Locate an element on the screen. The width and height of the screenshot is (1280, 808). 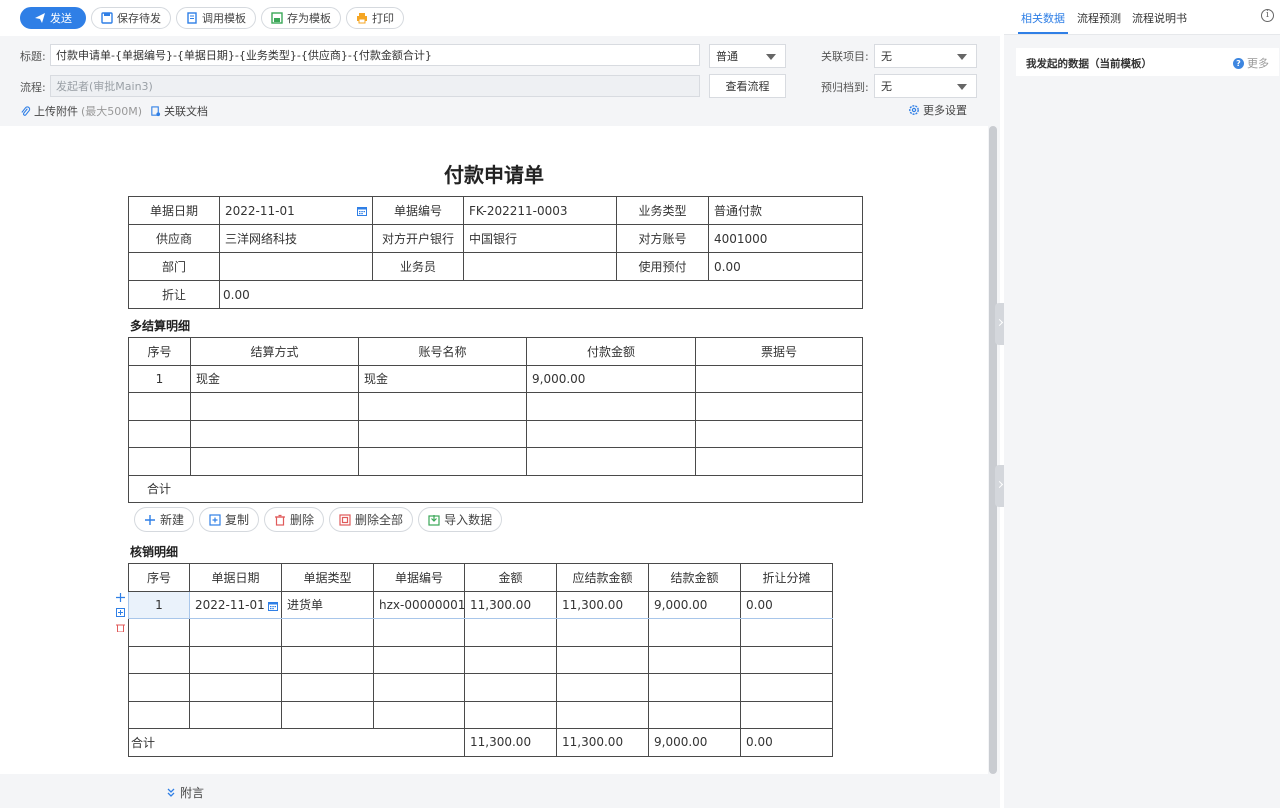
note-toggle: 附言 is located at coordinates (185, 792).